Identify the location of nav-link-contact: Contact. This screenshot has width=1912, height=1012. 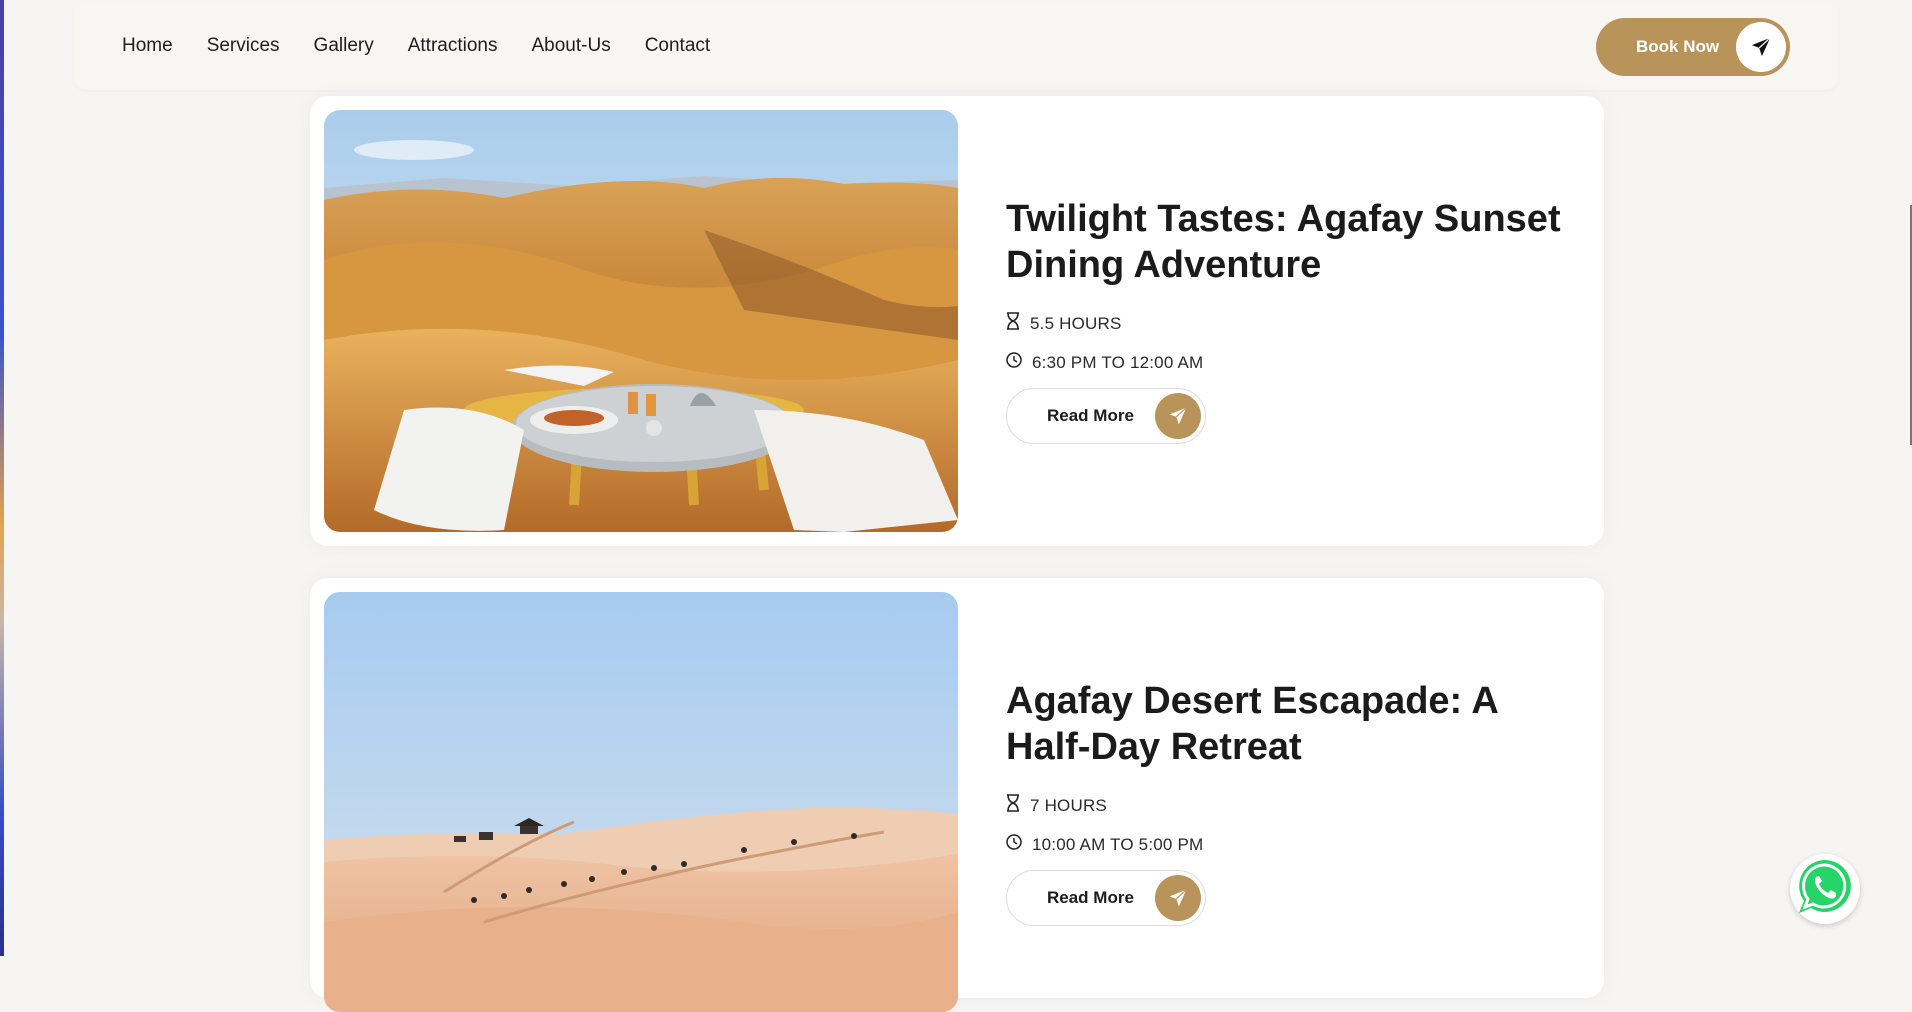
(677, 46).